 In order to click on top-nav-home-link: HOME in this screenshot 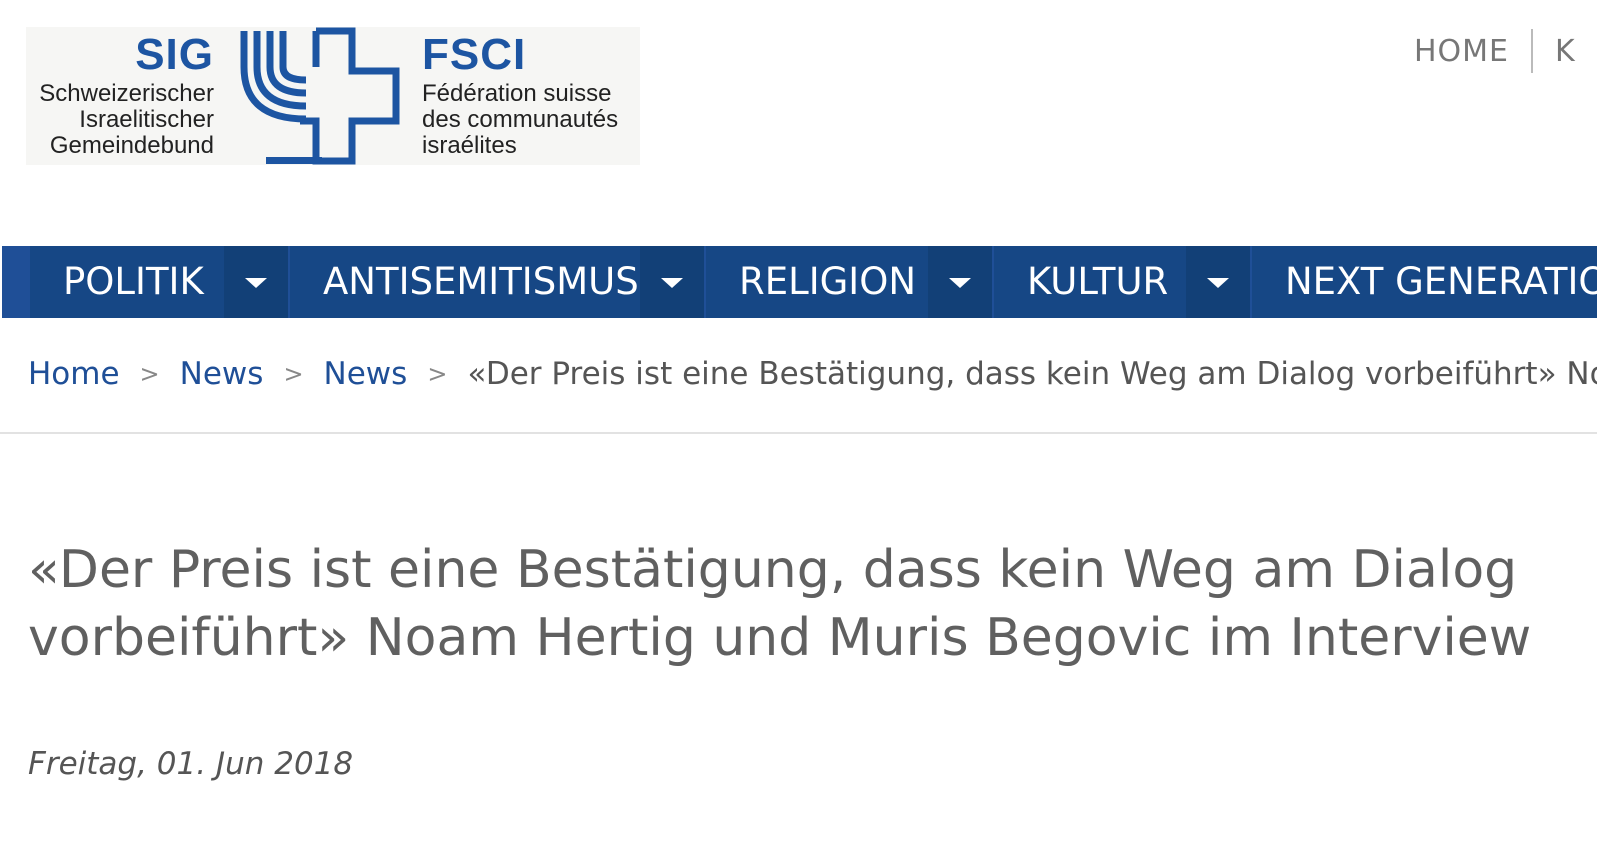, I will do `click(1461, 51)`.